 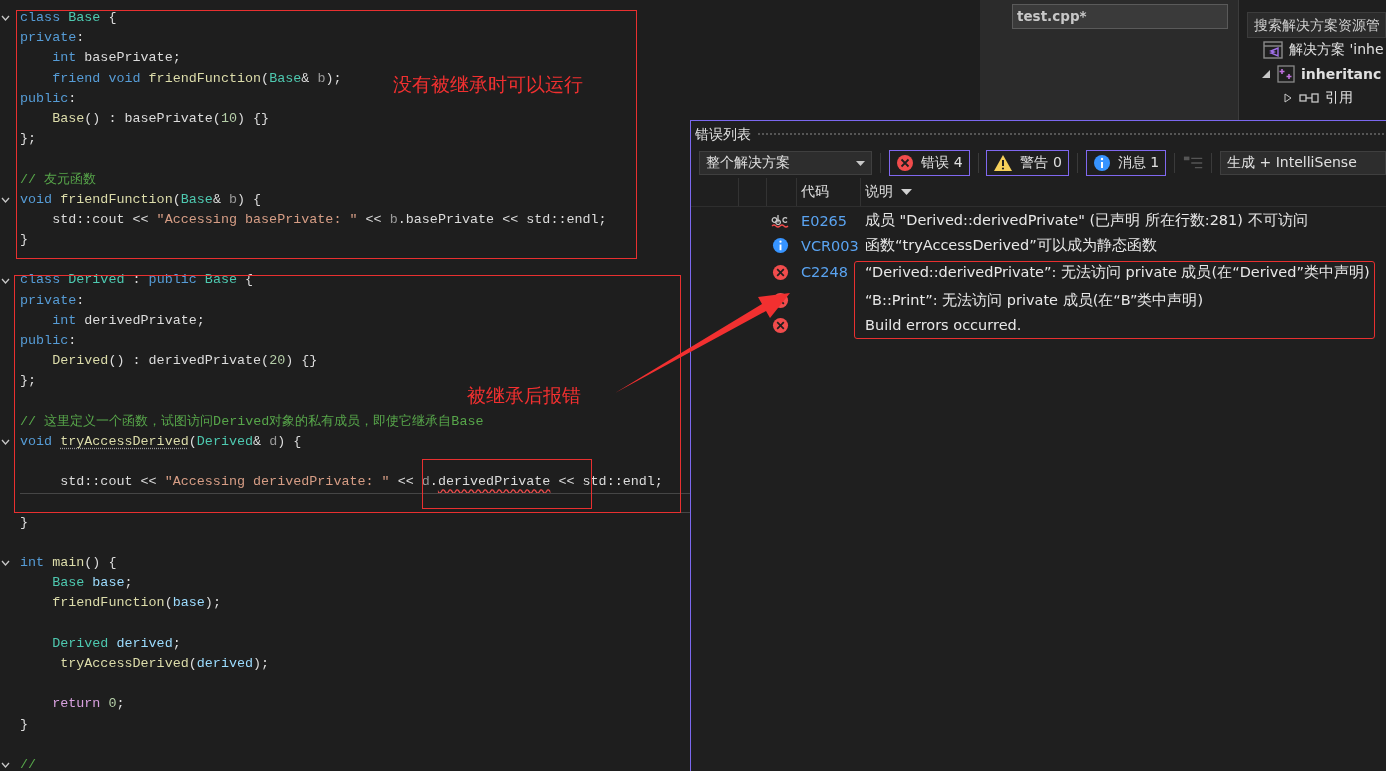 I want to click on code-line: std::cout << "Accessing basePrivate: " << b.basePrivate << std::endl;, so click(x=329, y=219).